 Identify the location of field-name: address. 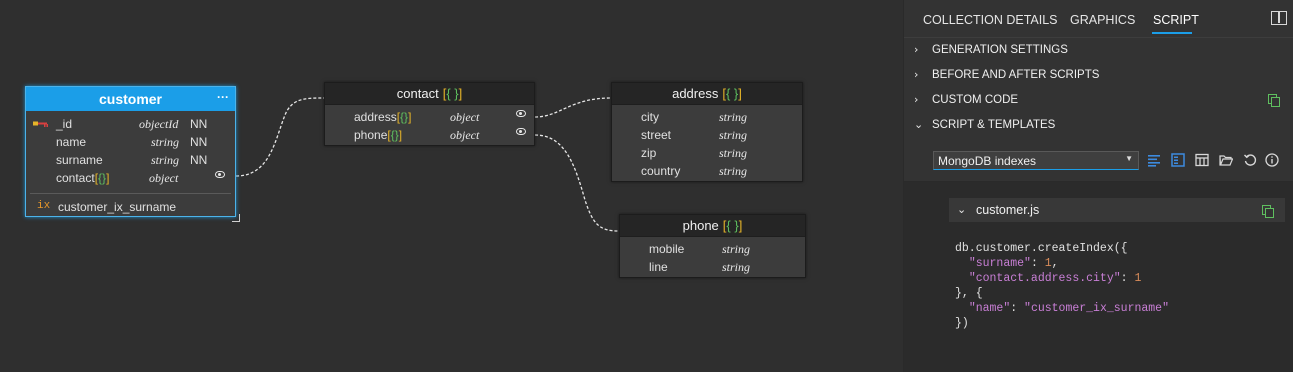
(375, 117).